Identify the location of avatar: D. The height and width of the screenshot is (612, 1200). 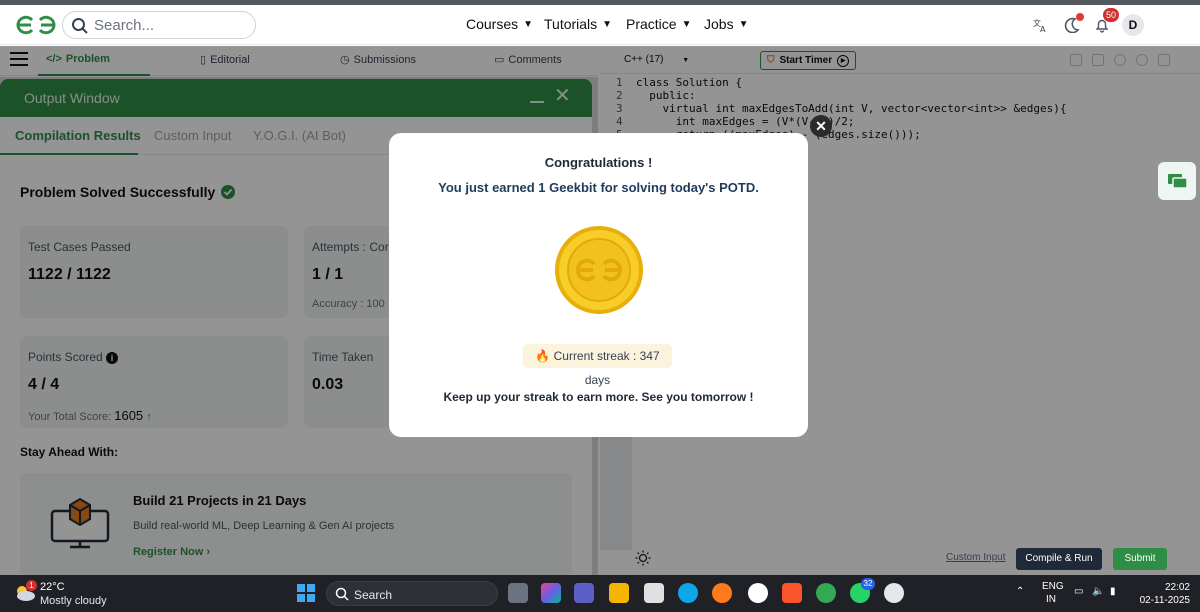
(1133, 25).